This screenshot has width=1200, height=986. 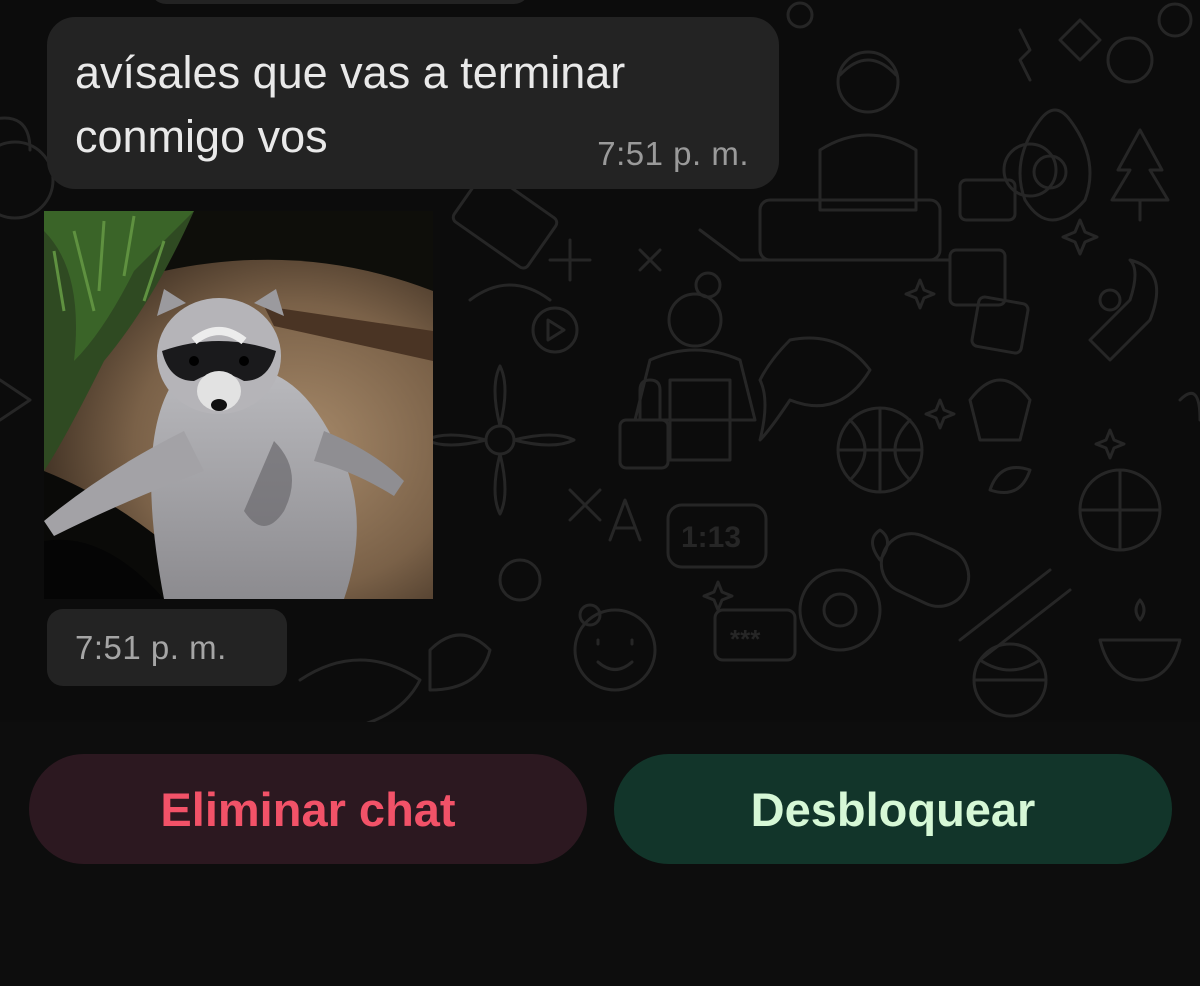 I want to click on unblock-label: Desbloquear, so click(x=893, y=809).